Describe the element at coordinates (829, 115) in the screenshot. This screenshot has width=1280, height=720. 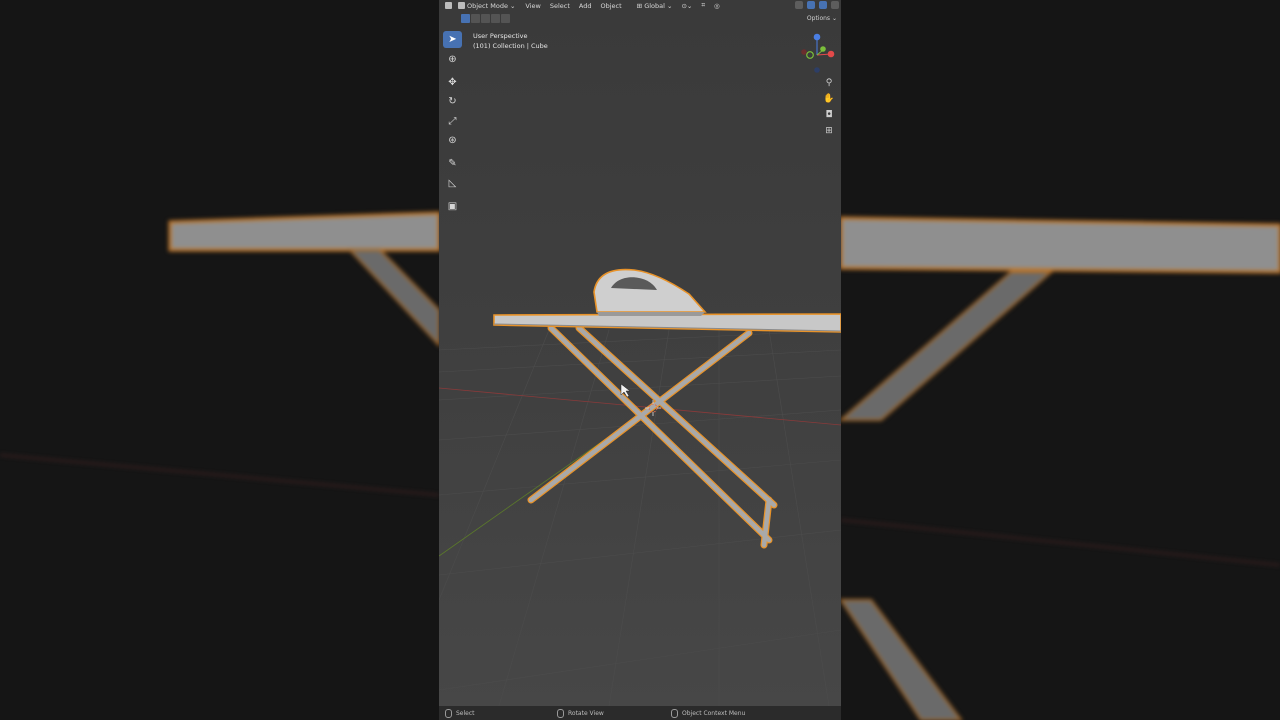
I see `camera-icon: ◘` at that location.